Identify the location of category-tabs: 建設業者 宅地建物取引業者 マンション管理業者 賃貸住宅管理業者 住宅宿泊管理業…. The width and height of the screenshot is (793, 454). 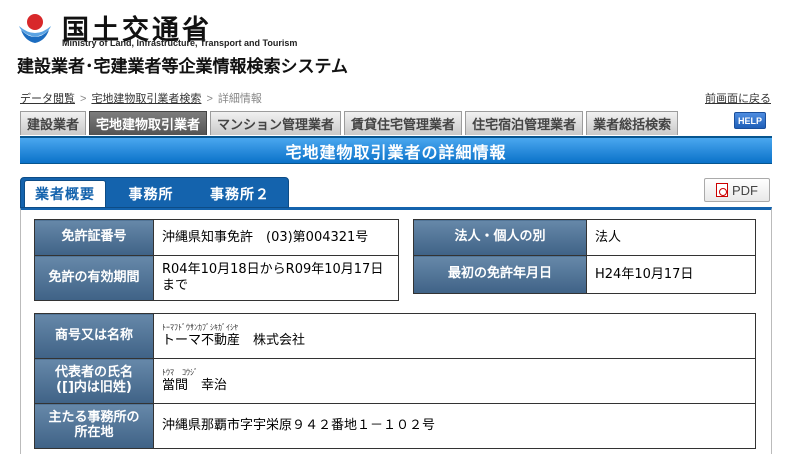
(349, 123).